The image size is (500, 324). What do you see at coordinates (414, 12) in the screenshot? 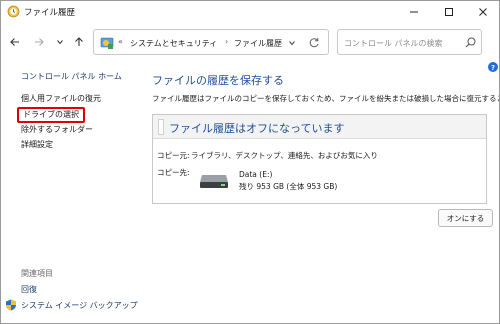
I see `minimize-button` at bounding box center [414, 12].